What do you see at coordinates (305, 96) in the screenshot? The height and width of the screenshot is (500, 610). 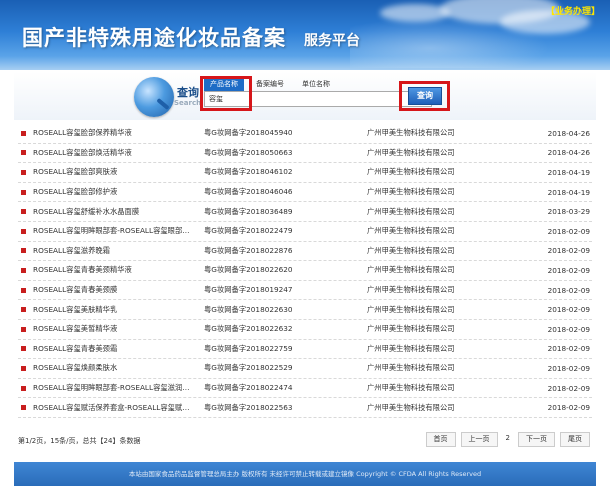 I see `search-panel: 查询 Search 产品名称 备案编号 单位名称 查询` at bounding box center [305, 96].